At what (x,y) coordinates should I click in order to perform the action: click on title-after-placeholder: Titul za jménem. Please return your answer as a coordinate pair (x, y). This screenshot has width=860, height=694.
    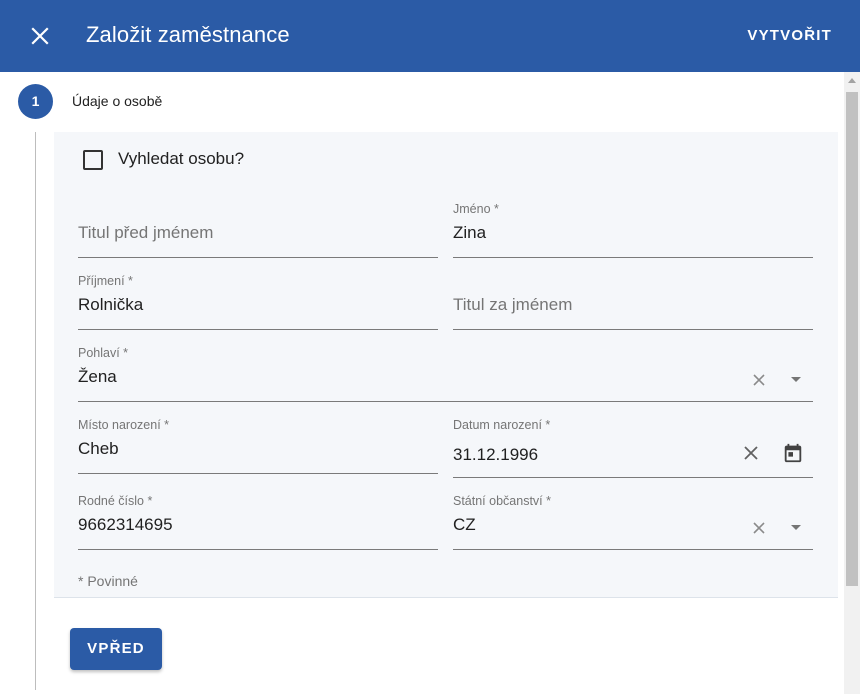
    Looking at the image, I should click on (513, 304).